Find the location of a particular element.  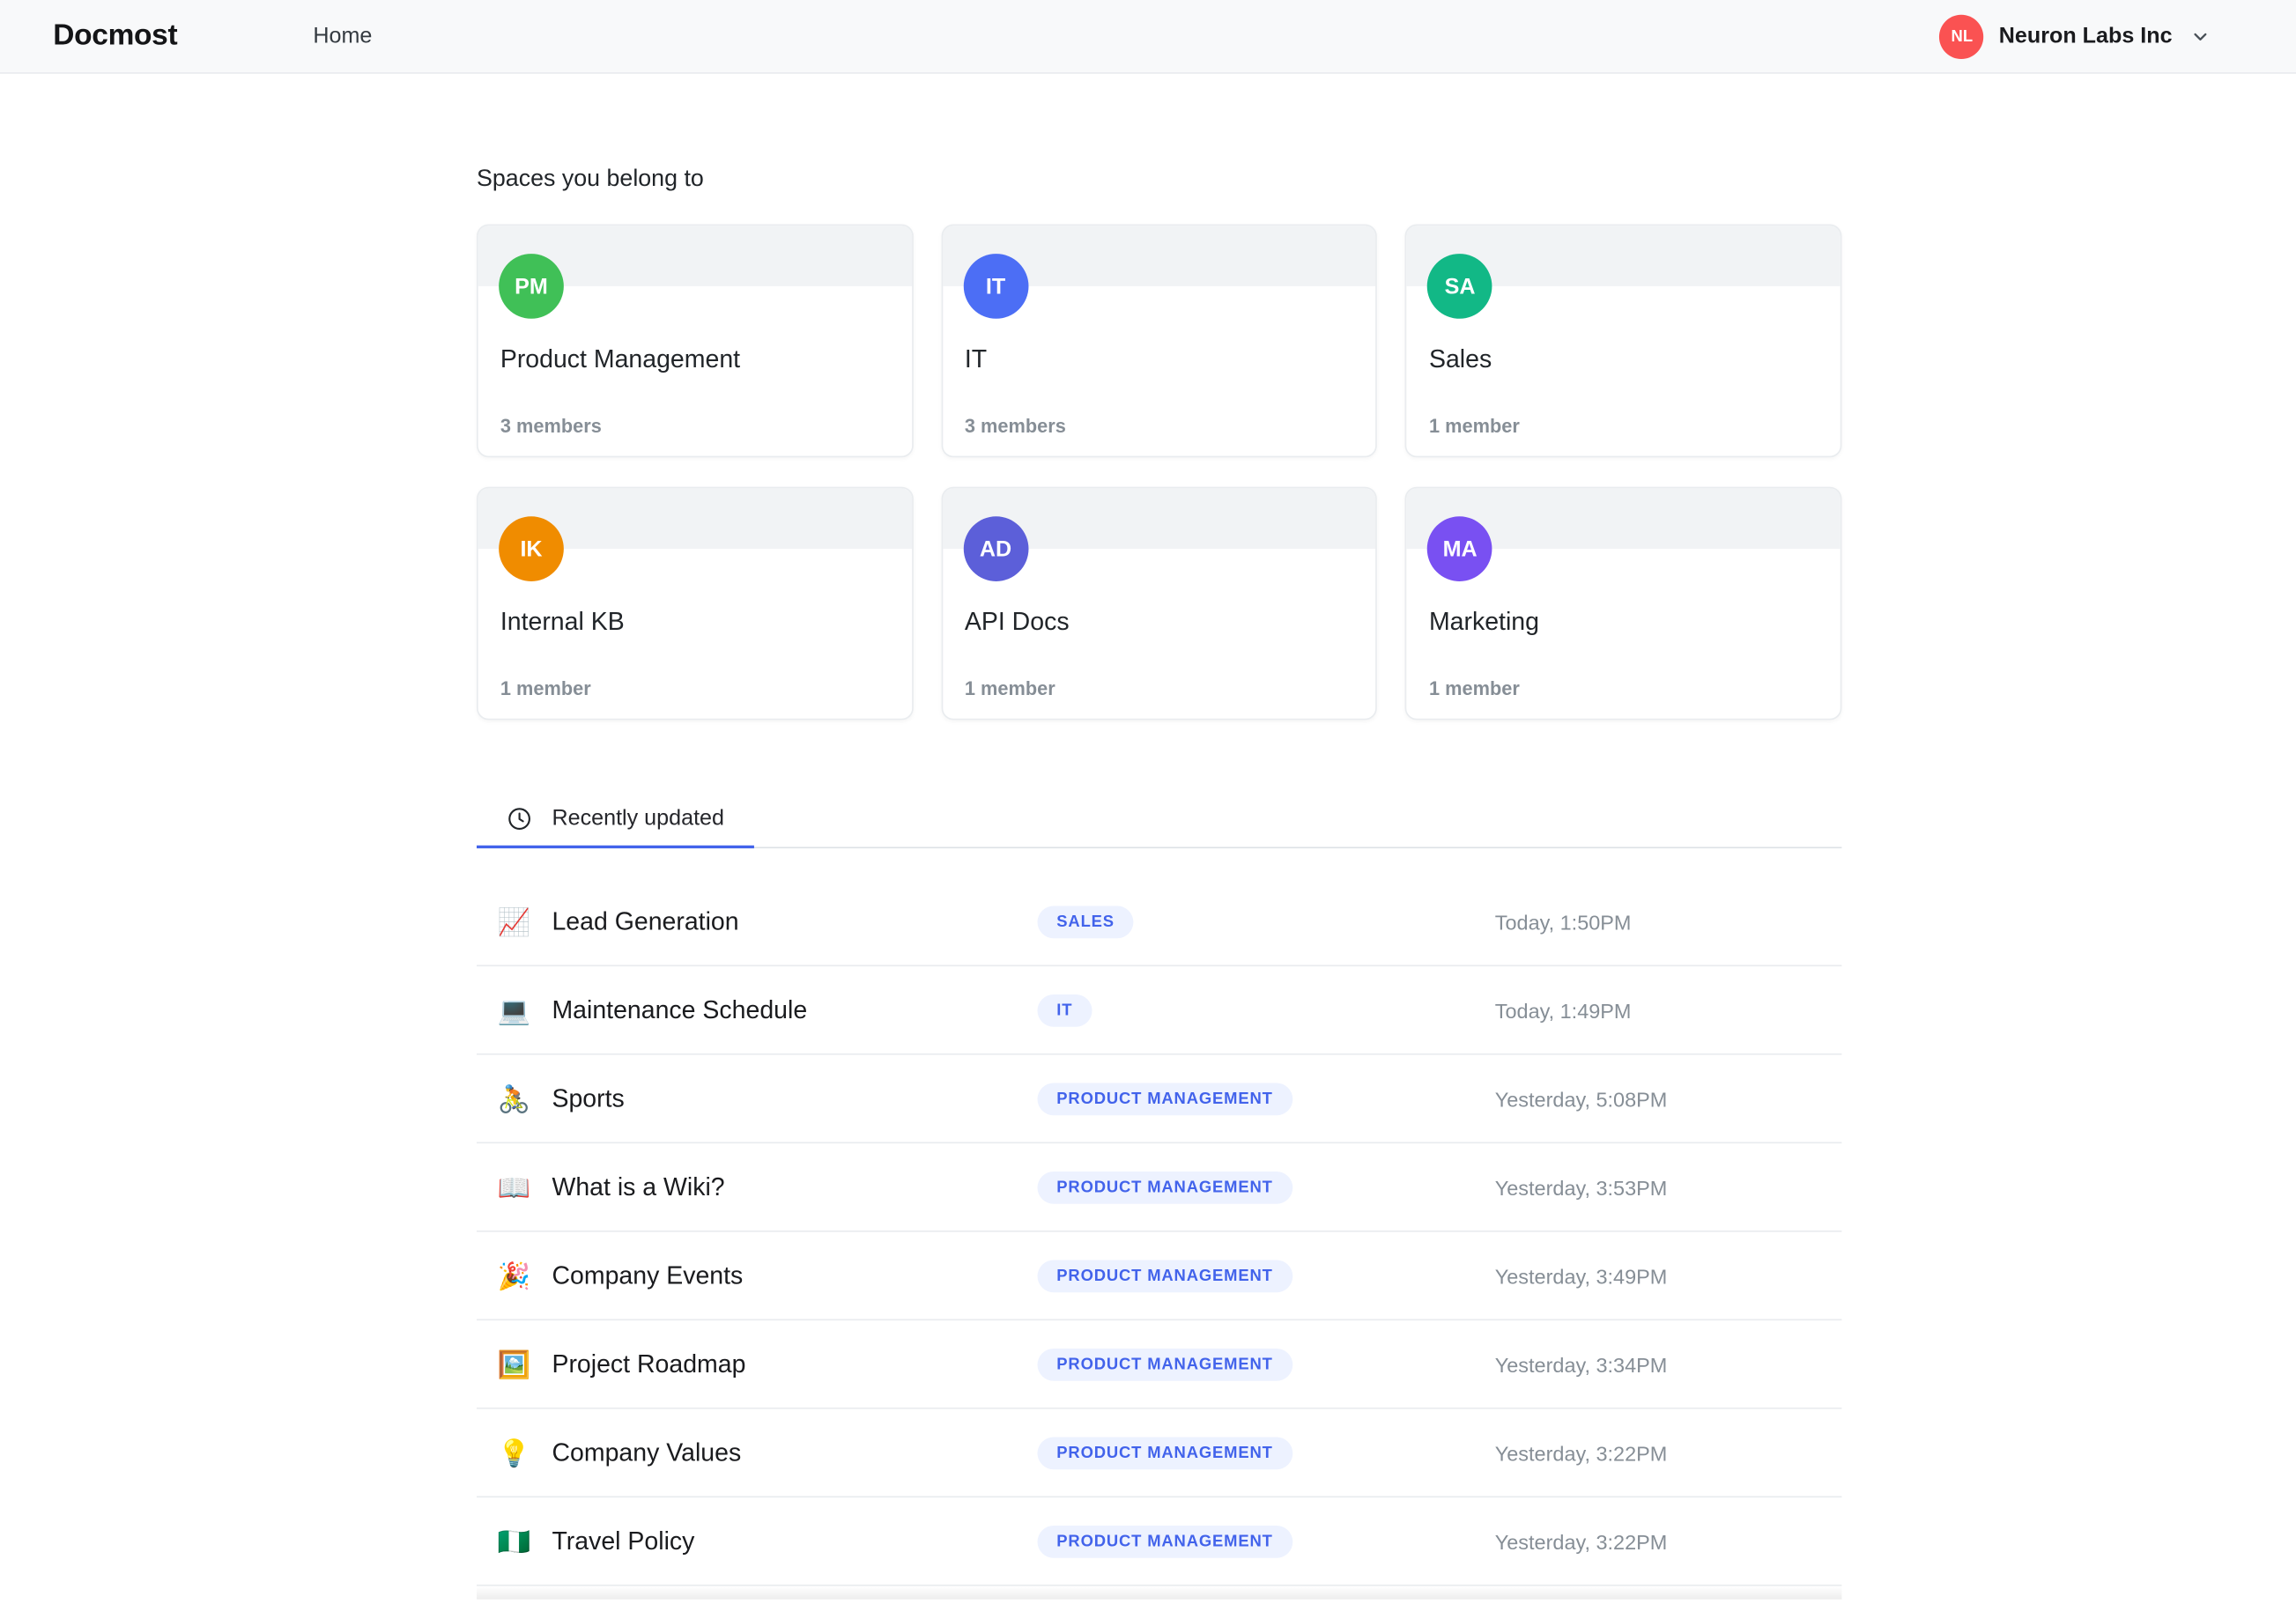

updated-time: Today, 1:50PM is located at coordinates (1563, 921).